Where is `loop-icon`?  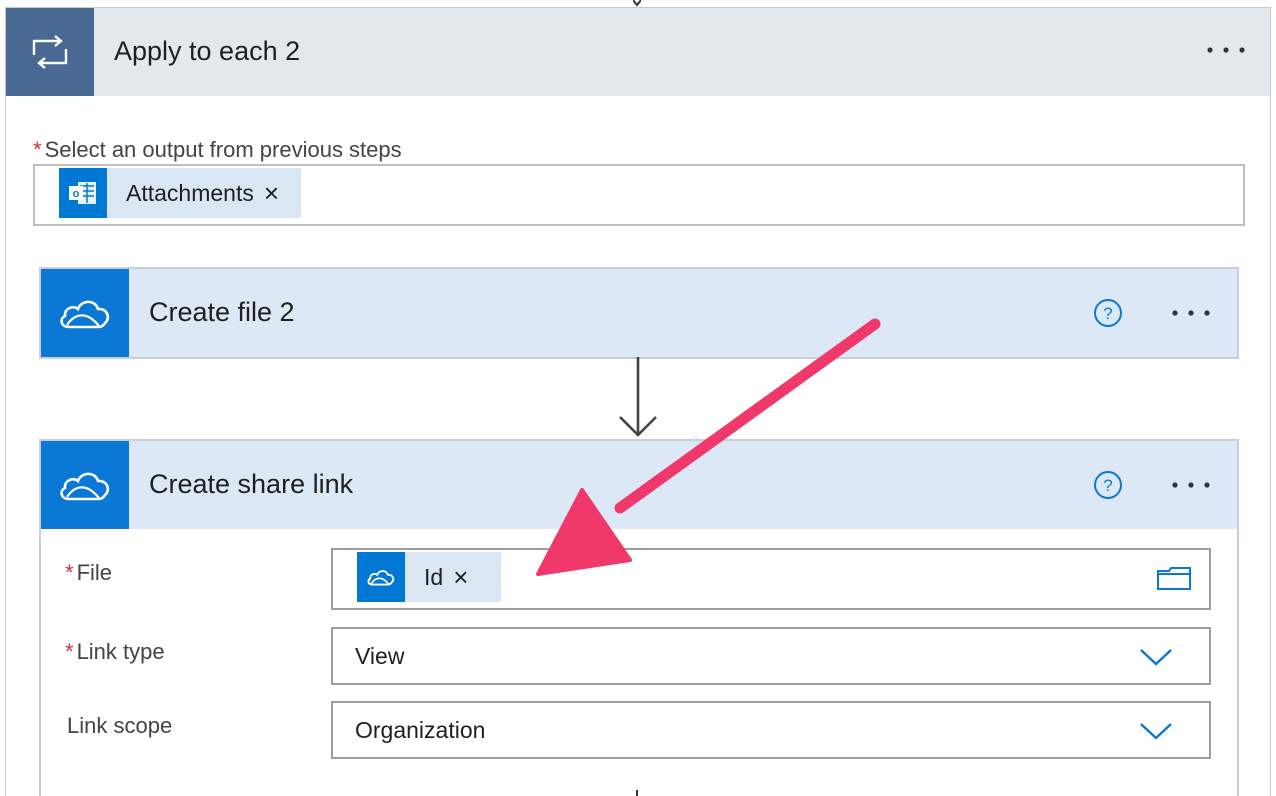 loop-icon is located at coordinates (50, 52).